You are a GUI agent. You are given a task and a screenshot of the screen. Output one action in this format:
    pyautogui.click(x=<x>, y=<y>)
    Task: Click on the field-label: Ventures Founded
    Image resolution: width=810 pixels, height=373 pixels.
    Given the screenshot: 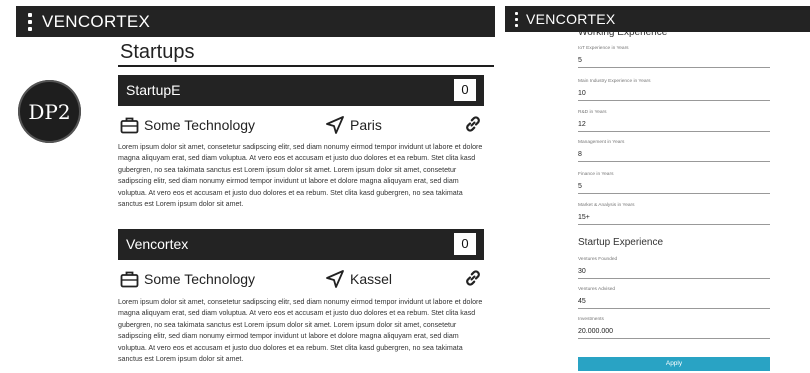 What is the action you would take?
    pyautogui.click(x=598, y=259)
    